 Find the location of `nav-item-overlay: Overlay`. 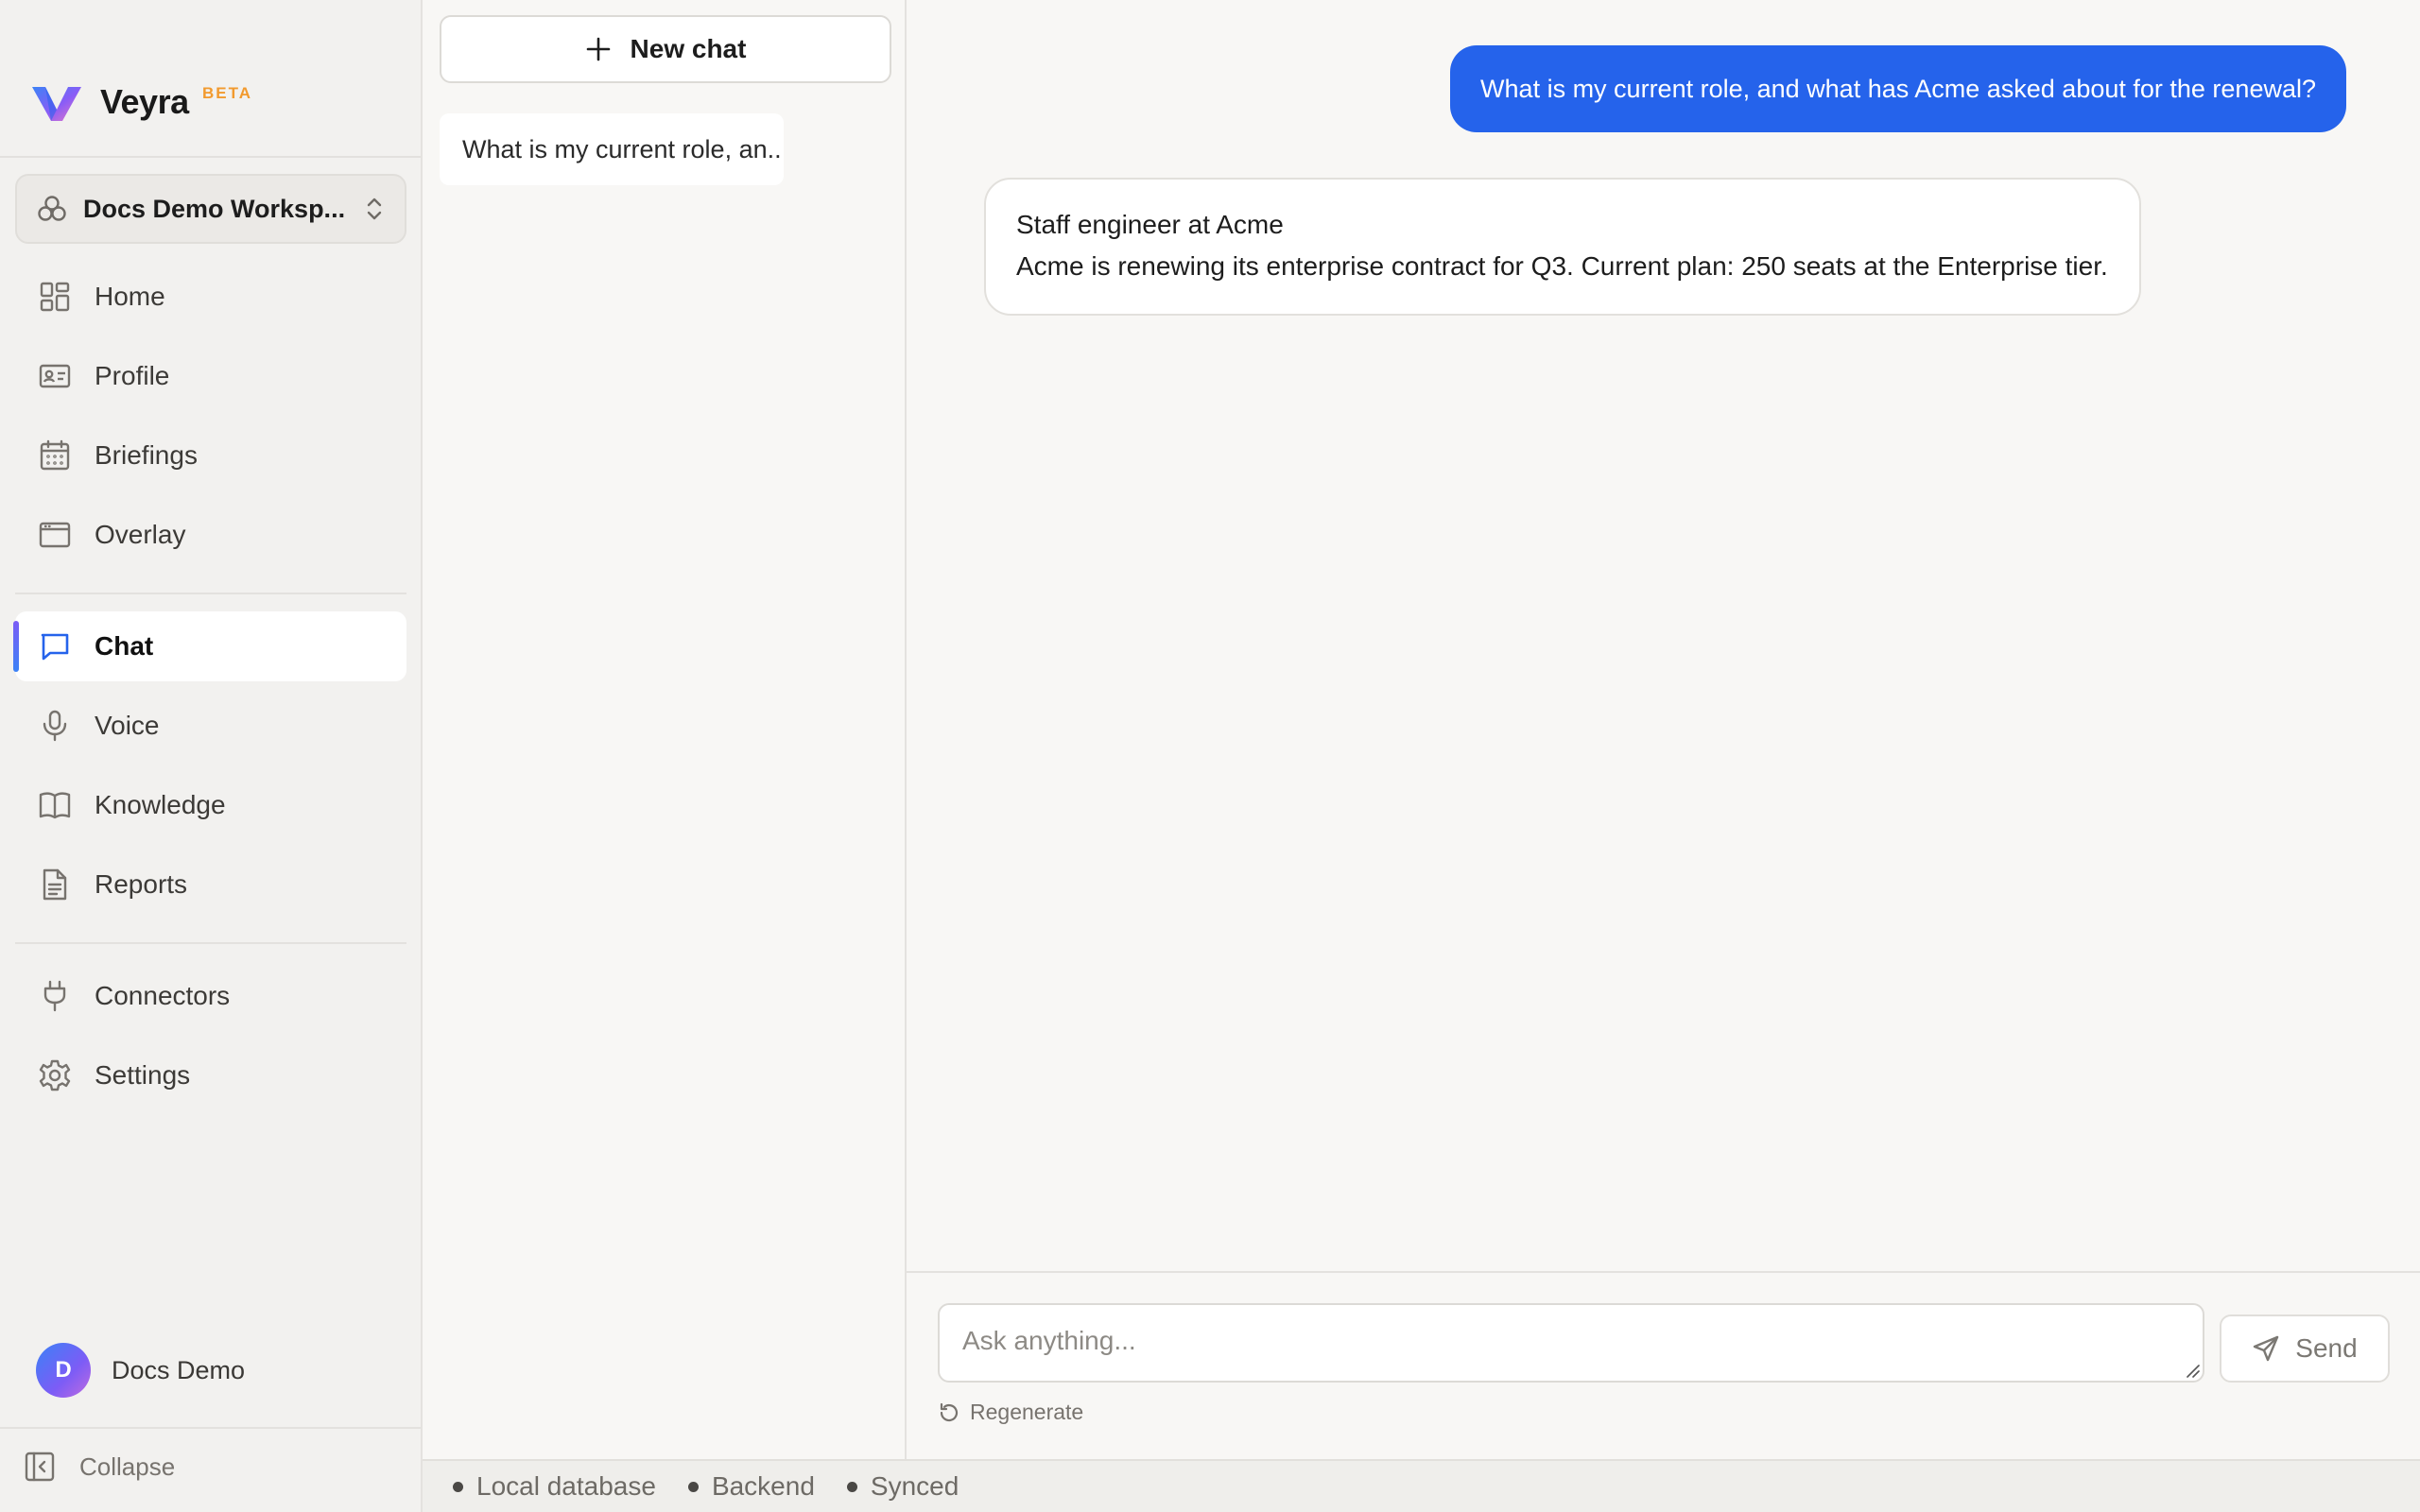

nav-item-overlay: Overlay is located at coordinates (210, 535).